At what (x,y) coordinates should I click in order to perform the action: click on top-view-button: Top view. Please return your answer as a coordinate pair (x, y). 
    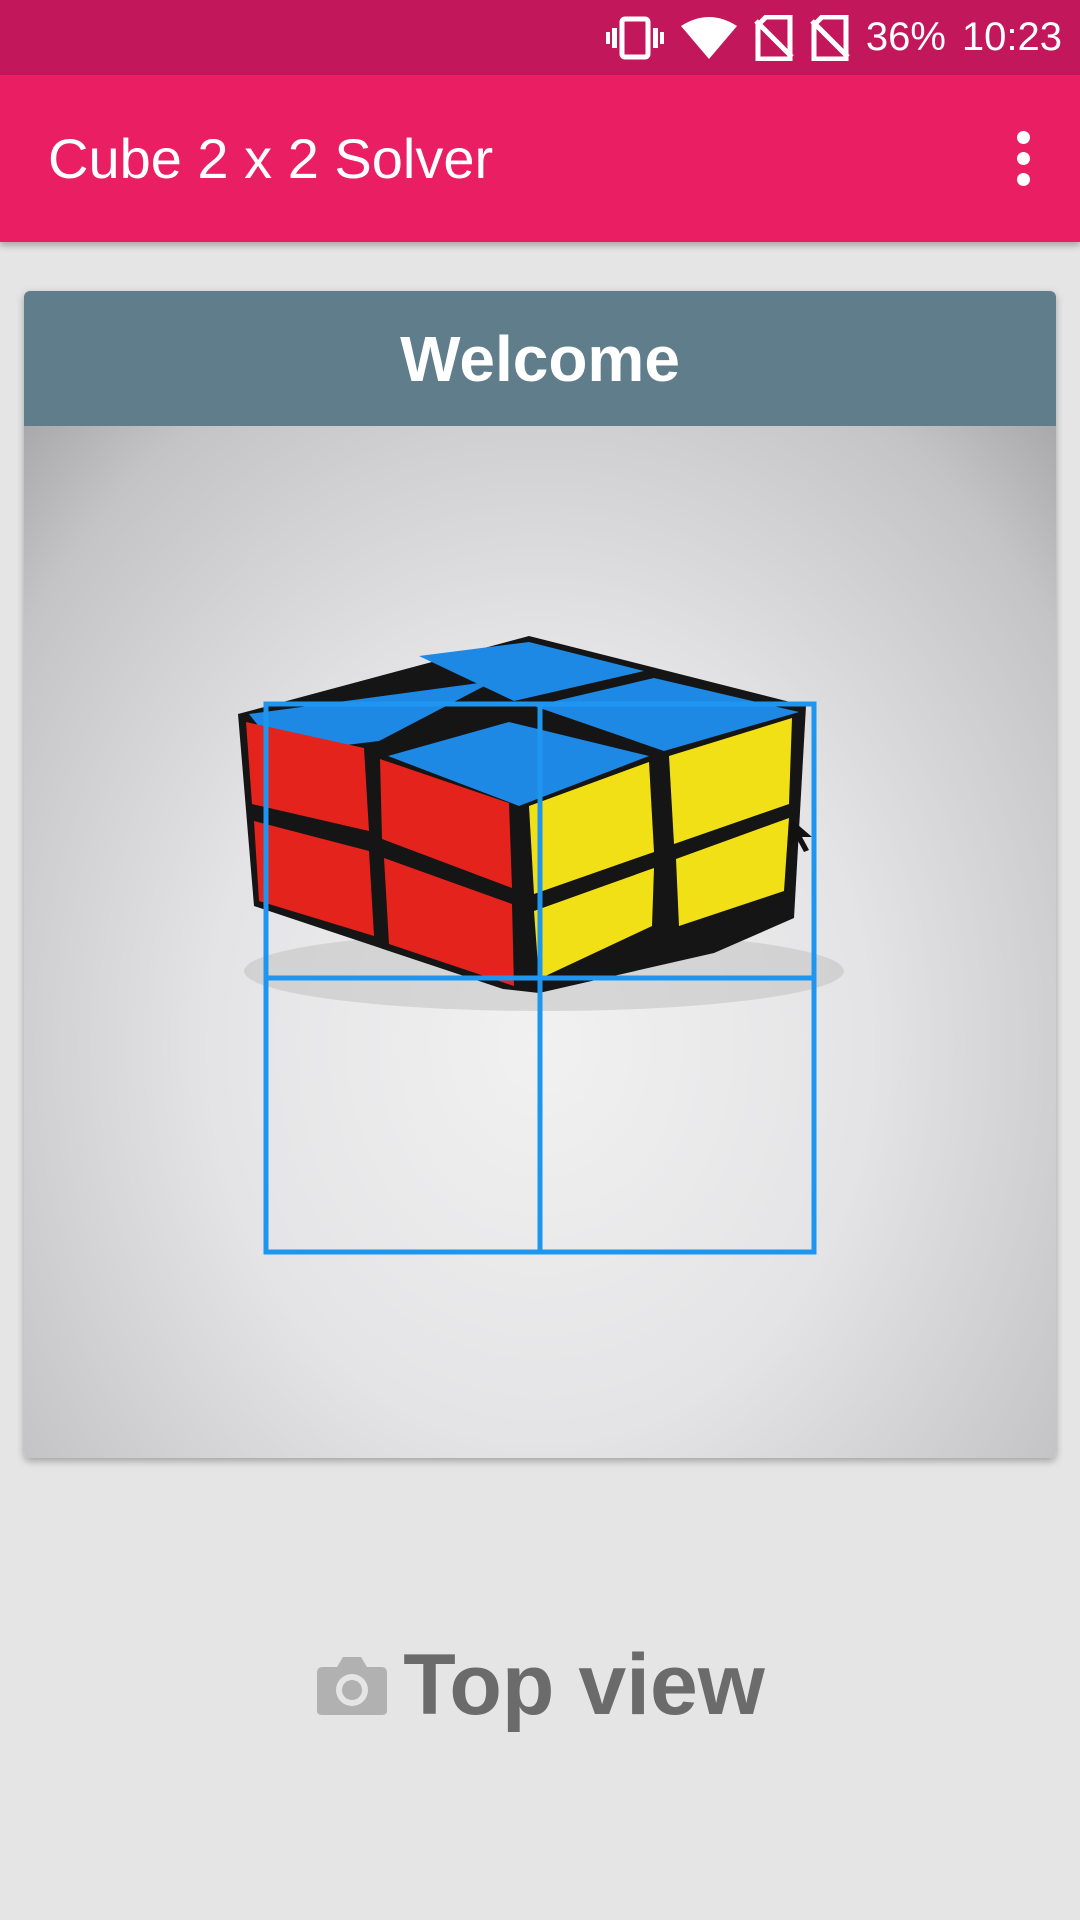
    Looking at the image, I should click on (540, 1685).